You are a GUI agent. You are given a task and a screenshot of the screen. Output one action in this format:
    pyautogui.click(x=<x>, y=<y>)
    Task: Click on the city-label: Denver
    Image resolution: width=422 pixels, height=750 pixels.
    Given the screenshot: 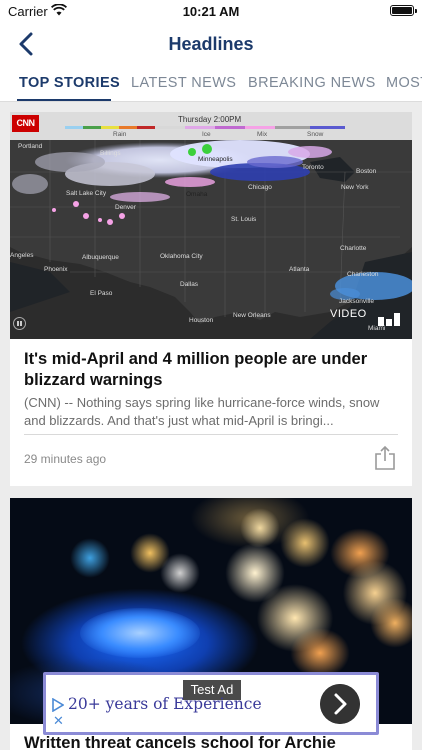 What is the action you would take?
    pyautogui.click(x=125, y=207)
    